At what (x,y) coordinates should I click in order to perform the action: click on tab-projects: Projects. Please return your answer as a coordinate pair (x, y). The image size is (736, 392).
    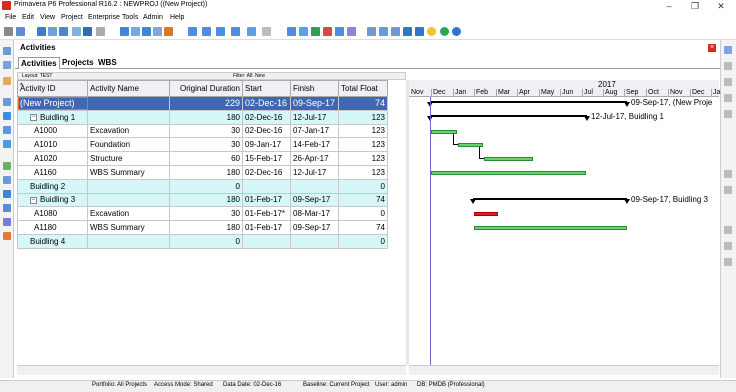
    Looking at the image, I should click on (78, 63).